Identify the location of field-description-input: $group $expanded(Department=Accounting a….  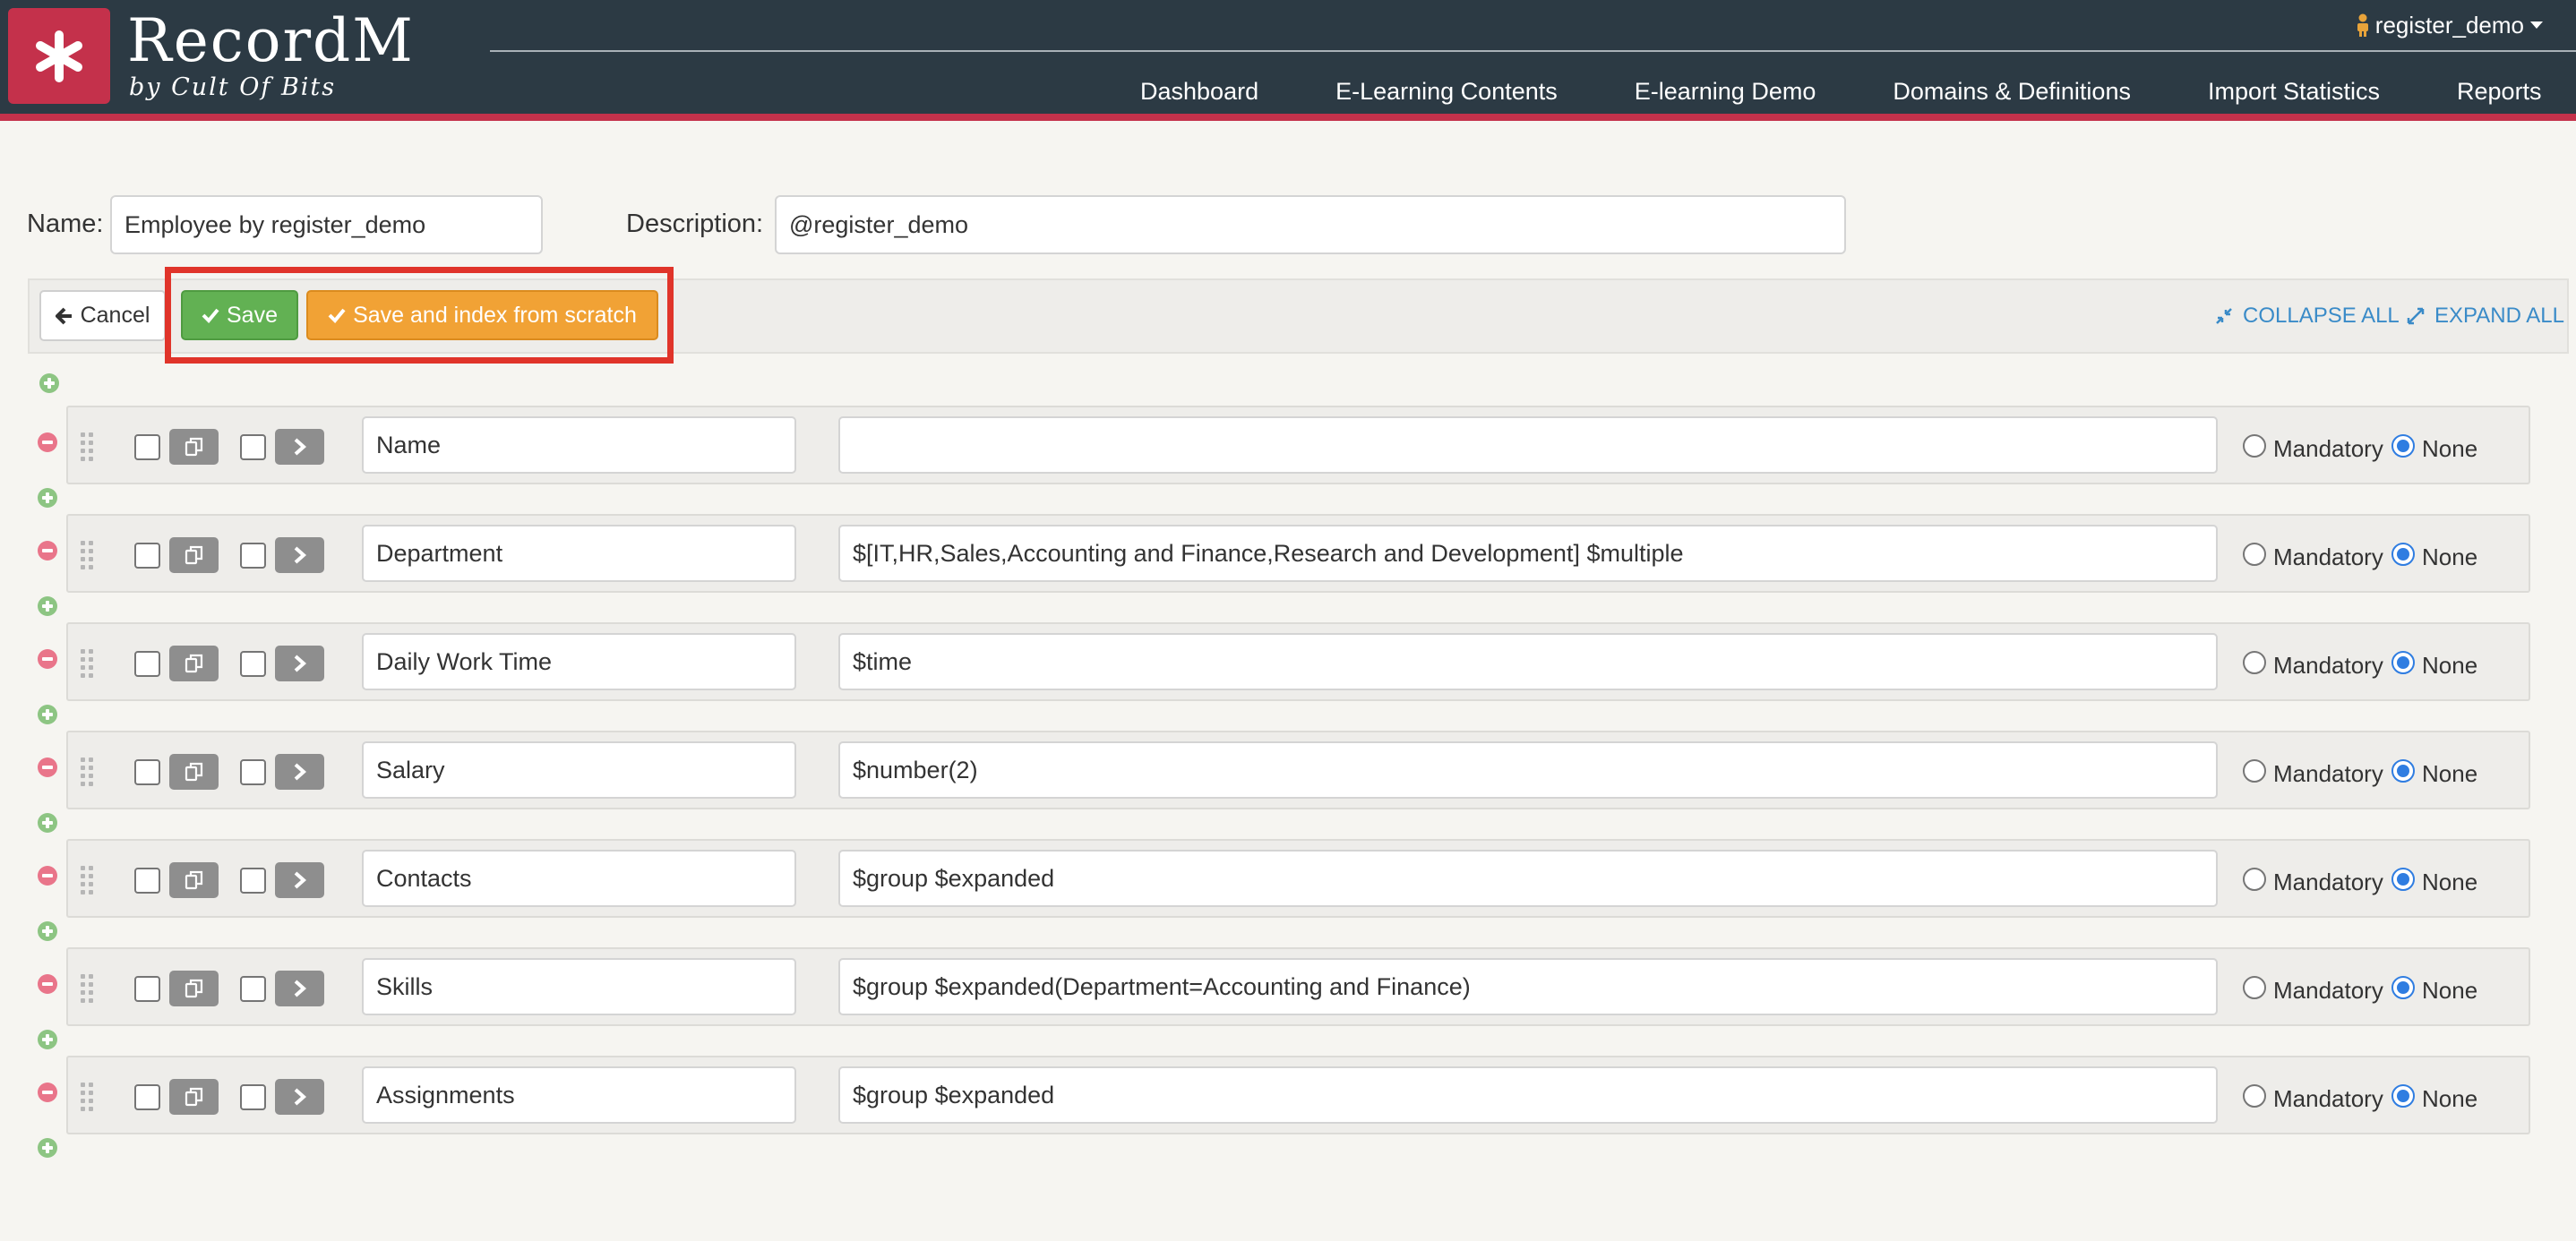
(1528, 987).